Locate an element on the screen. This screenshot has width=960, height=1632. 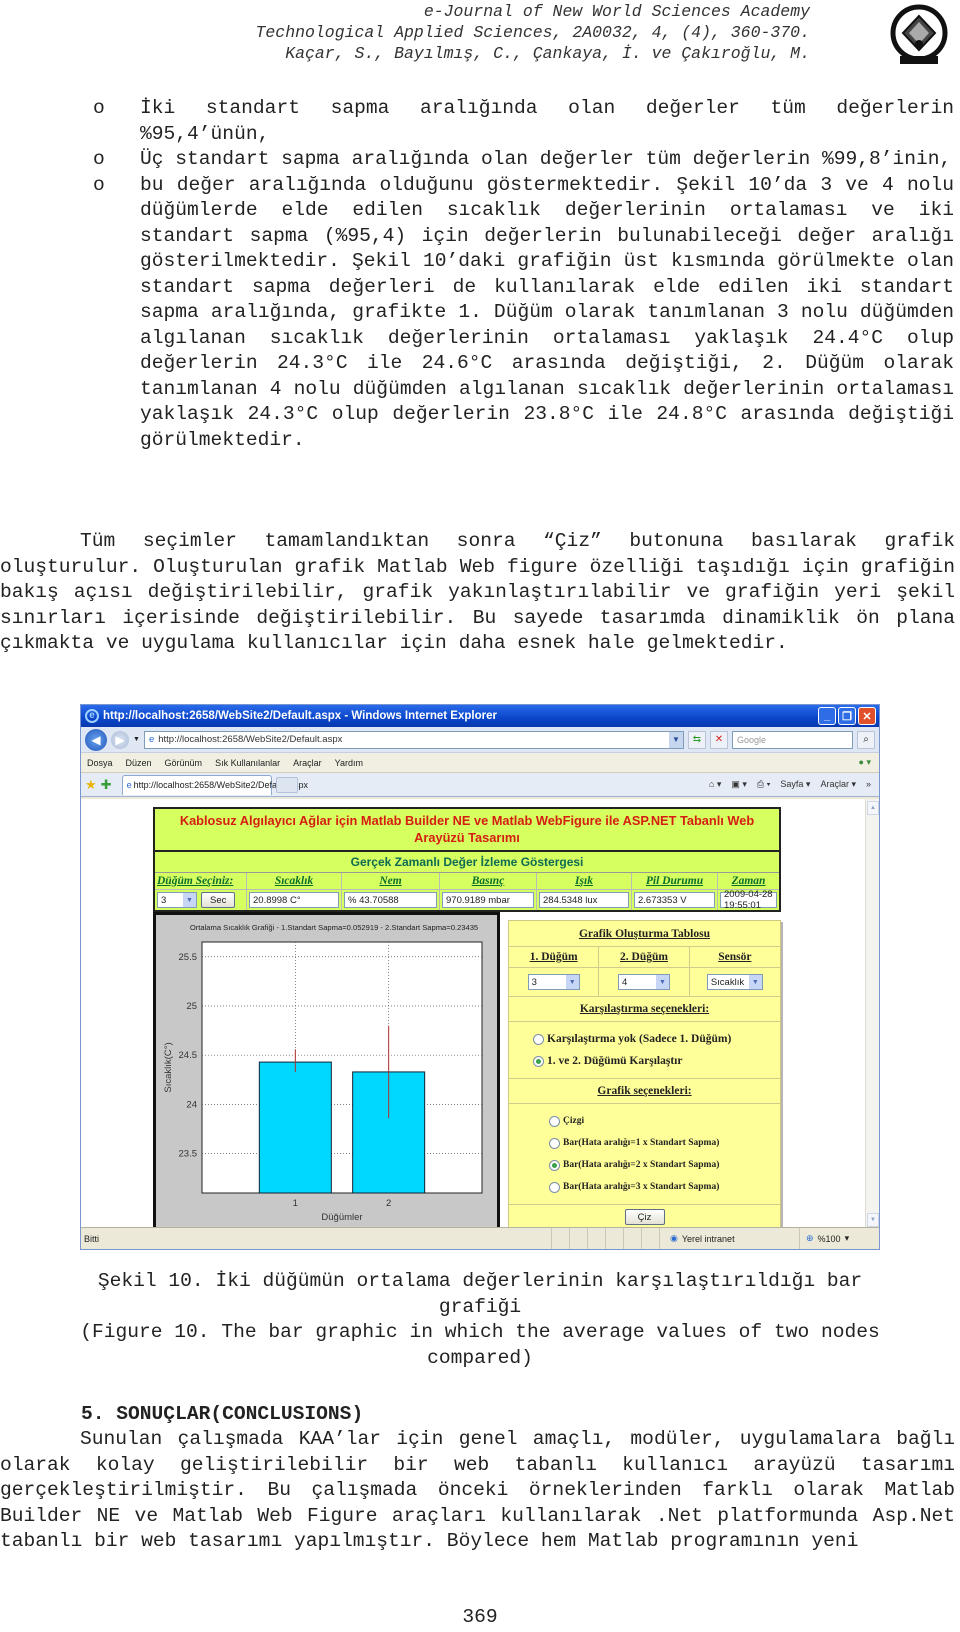
line-radio: Çizgi is located at coordinates (664, 1121).